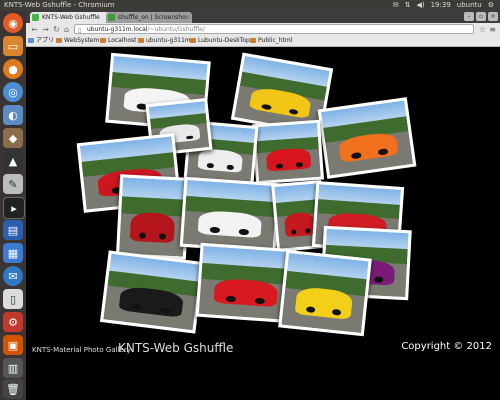 Image resolution: width=500 pixels, height=400 pixels. What do you see at coordinates (13, 69) in the screenshot?
I see `firefox-icon: ●` at bounding box center [13, 69].